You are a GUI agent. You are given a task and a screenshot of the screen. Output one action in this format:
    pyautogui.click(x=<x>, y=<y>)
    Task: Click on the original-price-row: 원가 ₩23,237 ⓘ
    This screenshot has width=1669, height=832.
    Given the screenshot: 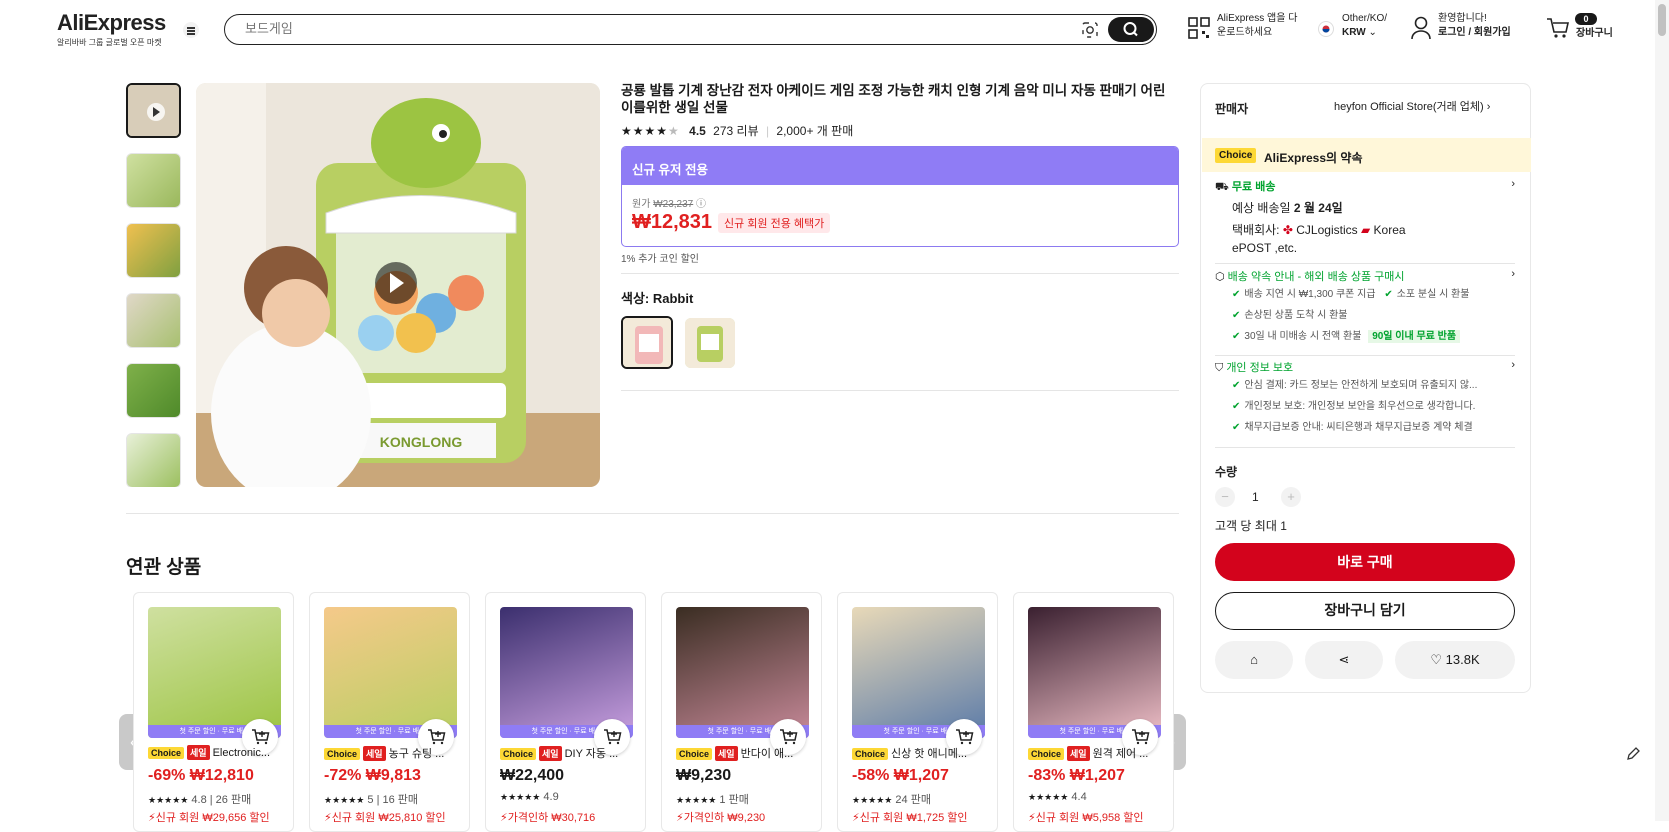 What is the action you would take?
    pyautogui.click(x=669, y=202)
    